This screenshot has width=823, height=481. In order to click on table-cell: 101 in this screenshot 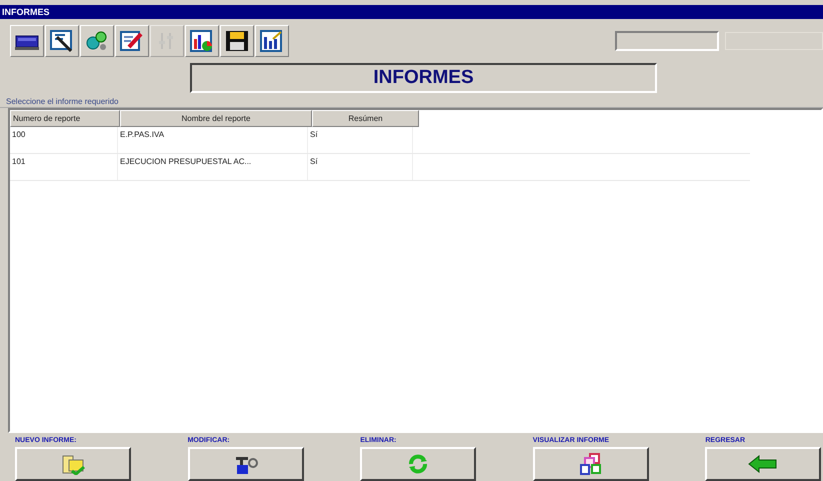, I will do `click(19, 161)`.